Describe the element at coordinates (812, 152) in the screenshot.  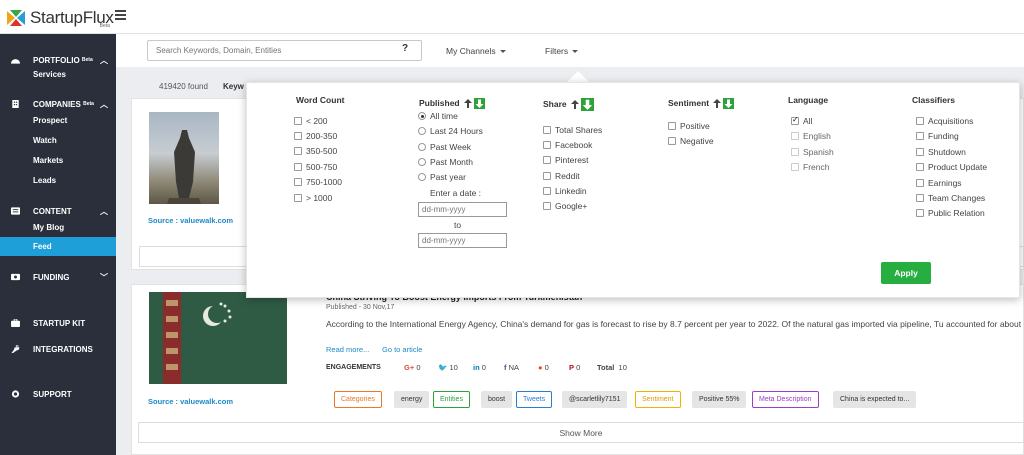
I see `language-option: Spanish` at that location.